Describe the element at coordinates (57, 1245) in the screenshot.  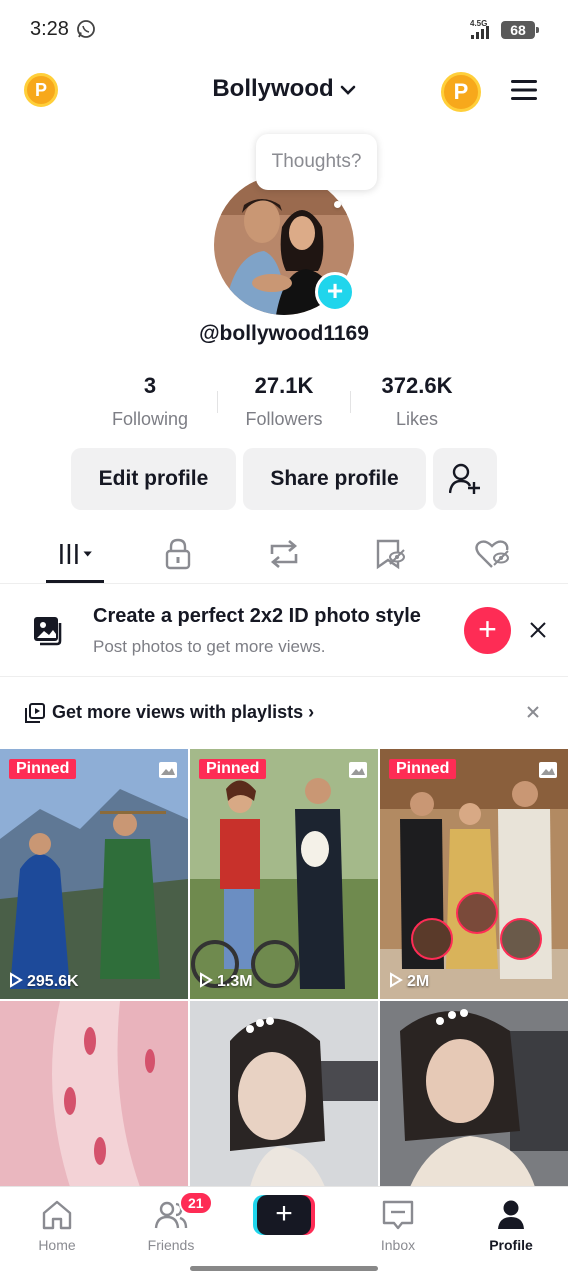
I see `nav-home-label: Home` at that location.